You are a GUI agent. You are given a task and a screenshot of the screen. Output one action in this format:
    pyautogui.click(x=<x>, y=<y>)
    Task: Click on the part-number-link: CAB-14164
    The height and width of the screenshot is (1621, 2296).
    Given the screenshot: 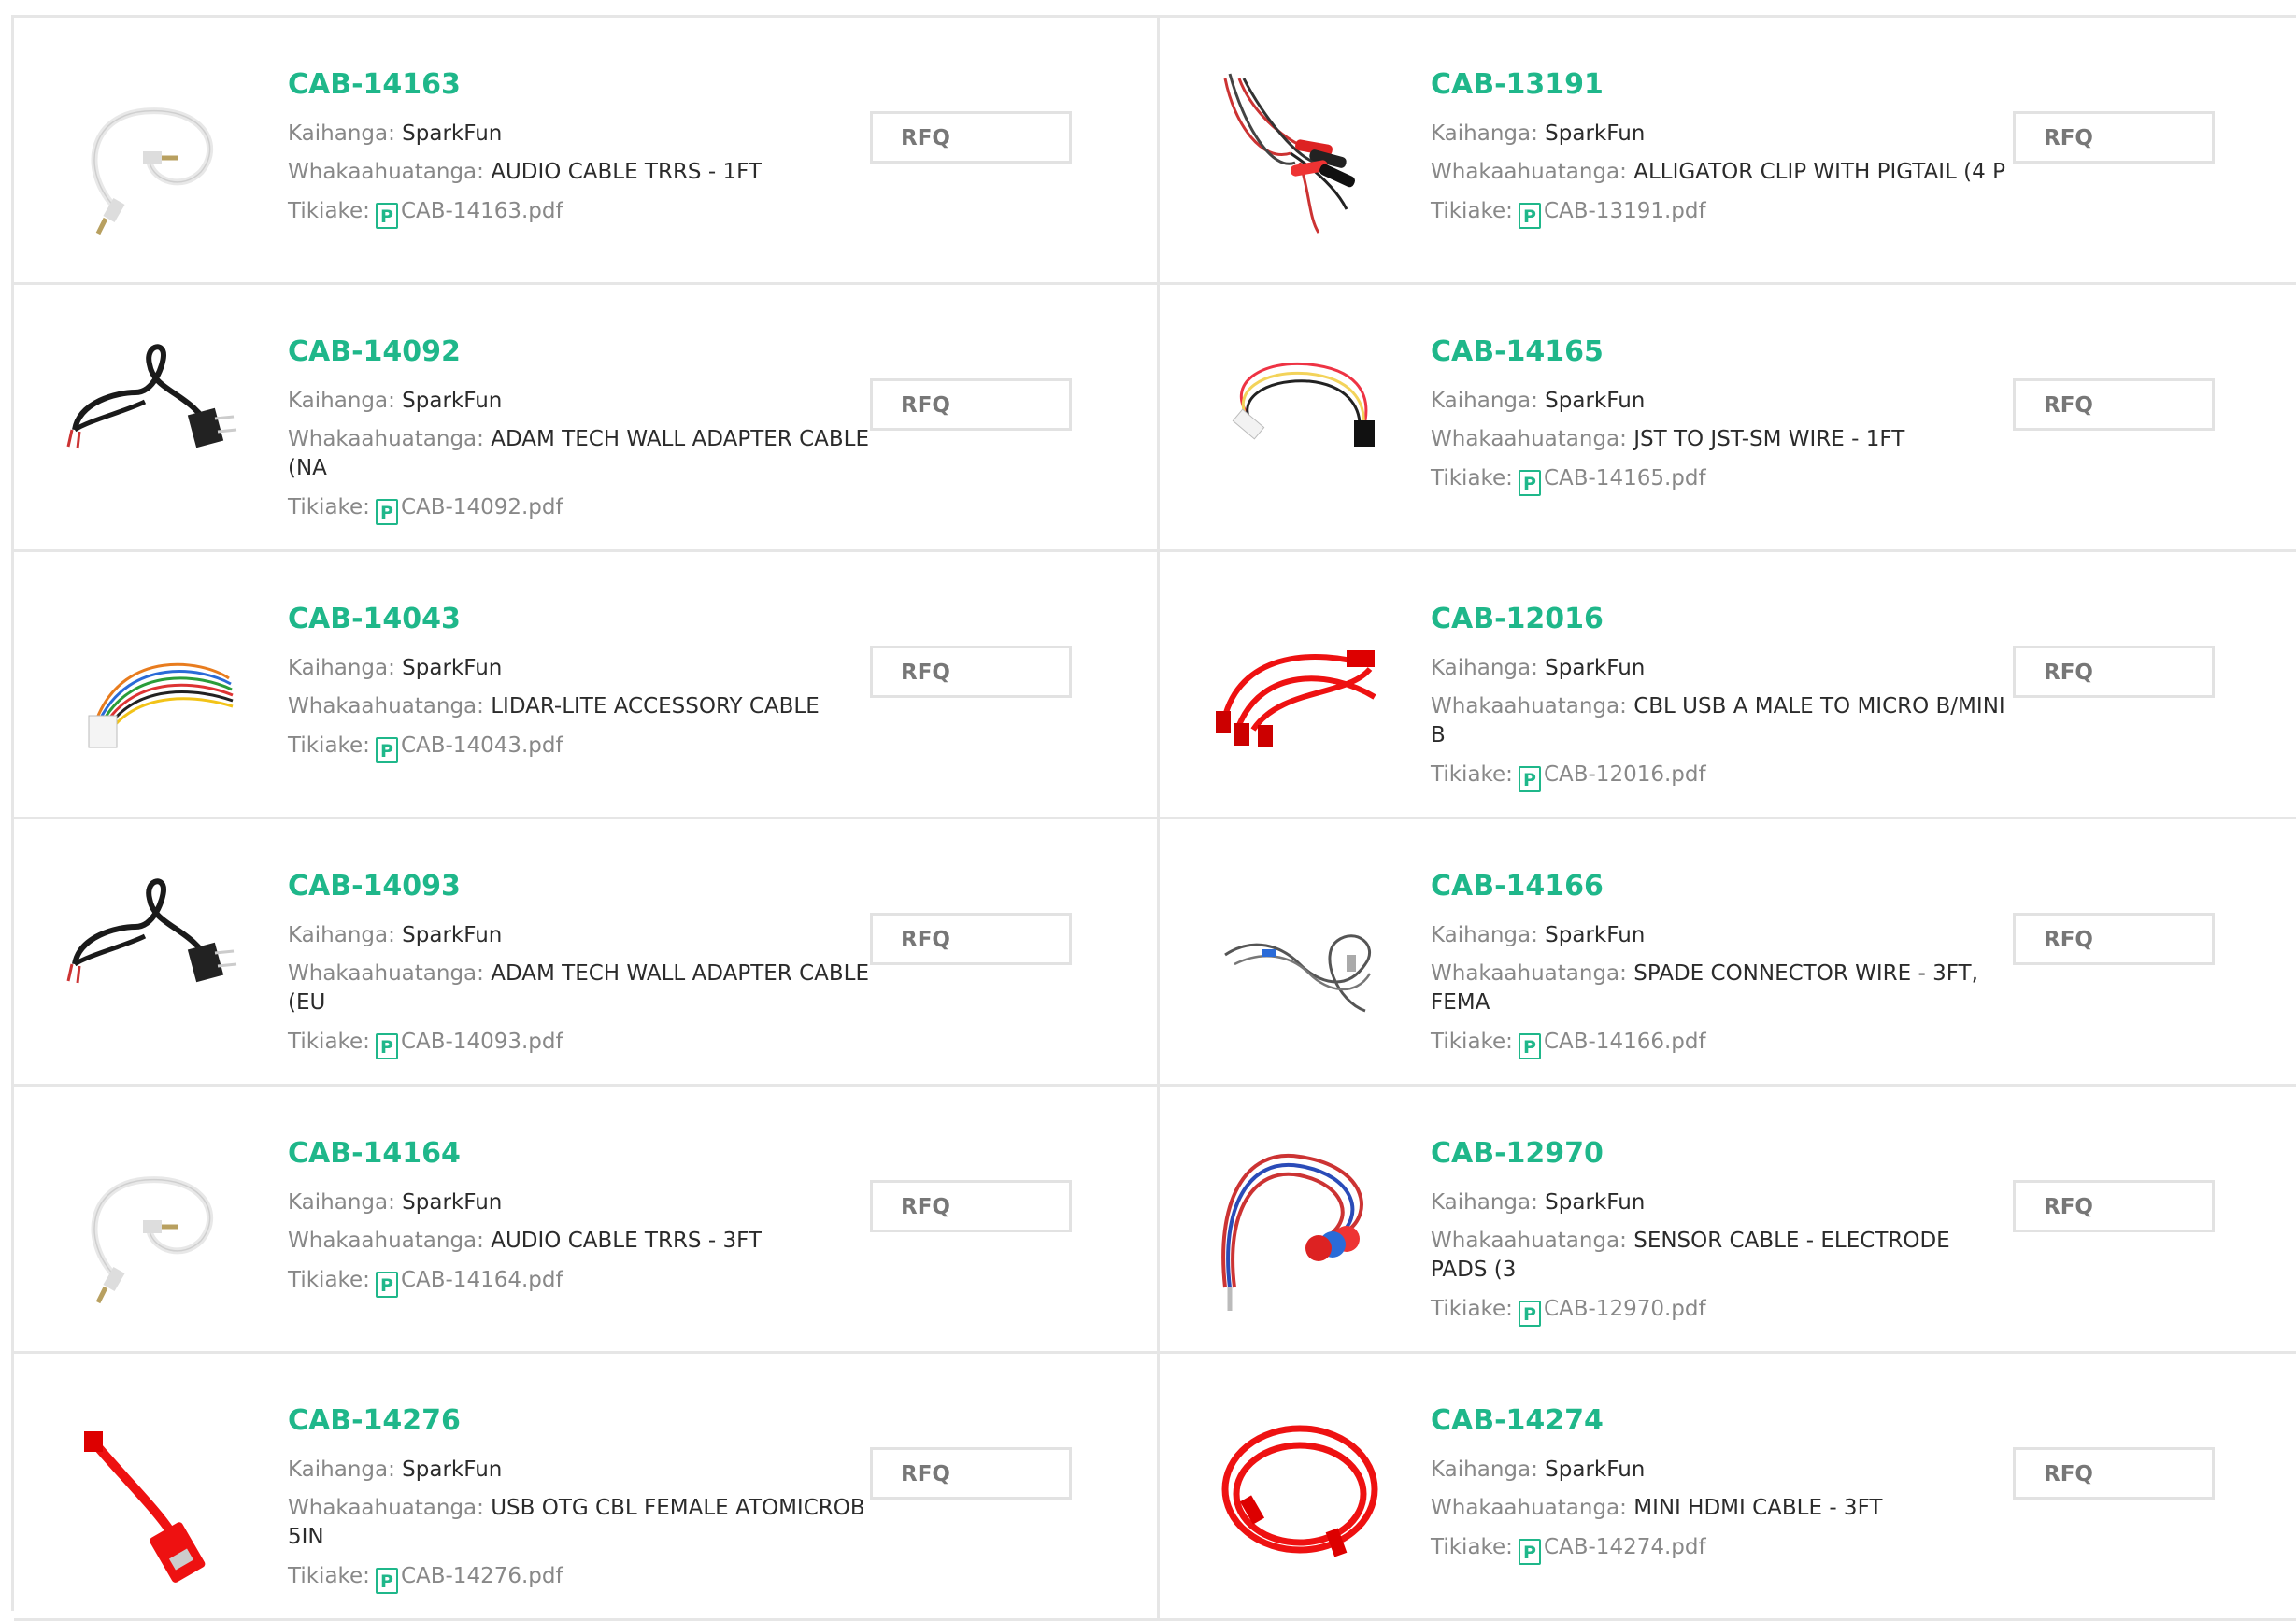 What is the action you would take?
    pyautogui.click(x=374, y=1154)
    